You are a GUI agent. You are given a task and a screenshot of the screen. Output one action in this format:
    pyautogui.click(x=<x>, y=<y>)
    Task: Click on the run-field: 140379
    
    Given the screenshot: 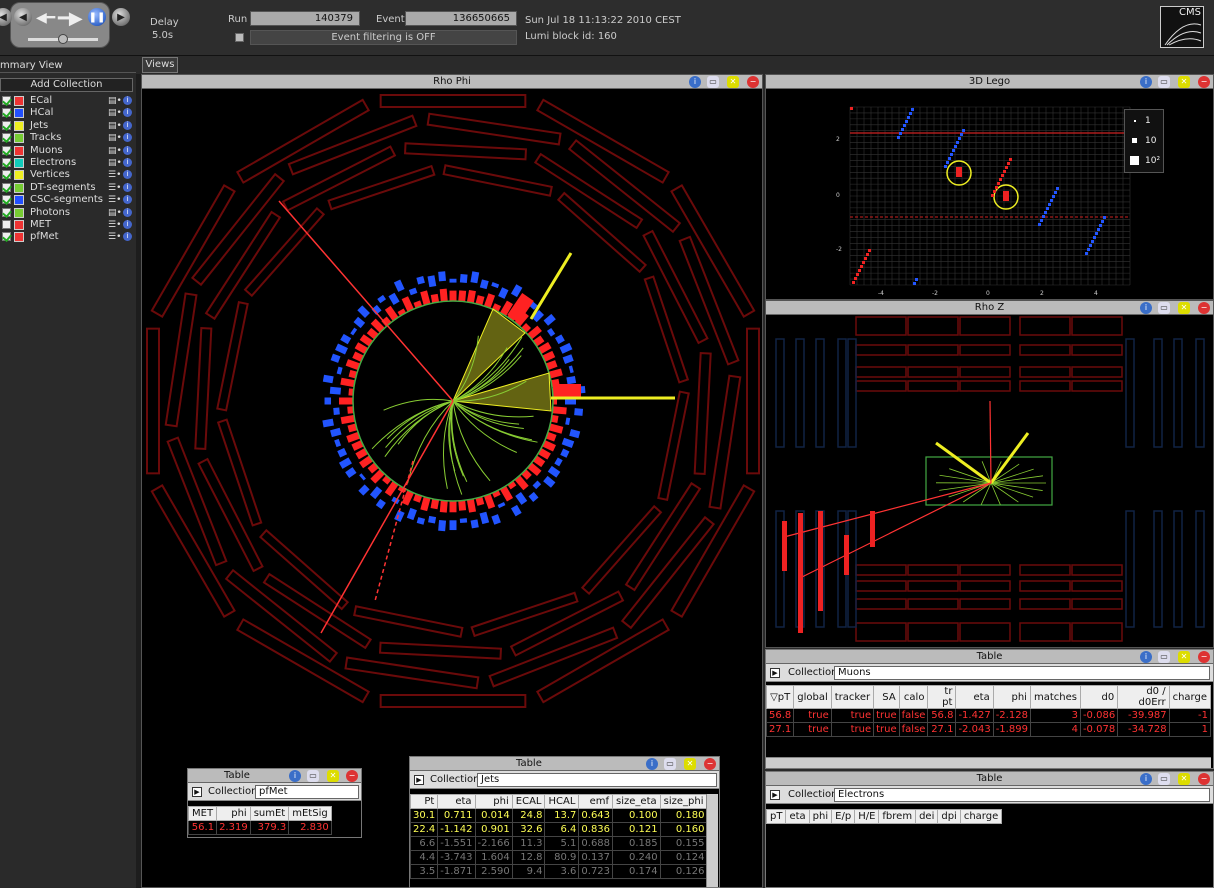 What is the action you would take?
    pyautogui.click(x=305, y=18)
    